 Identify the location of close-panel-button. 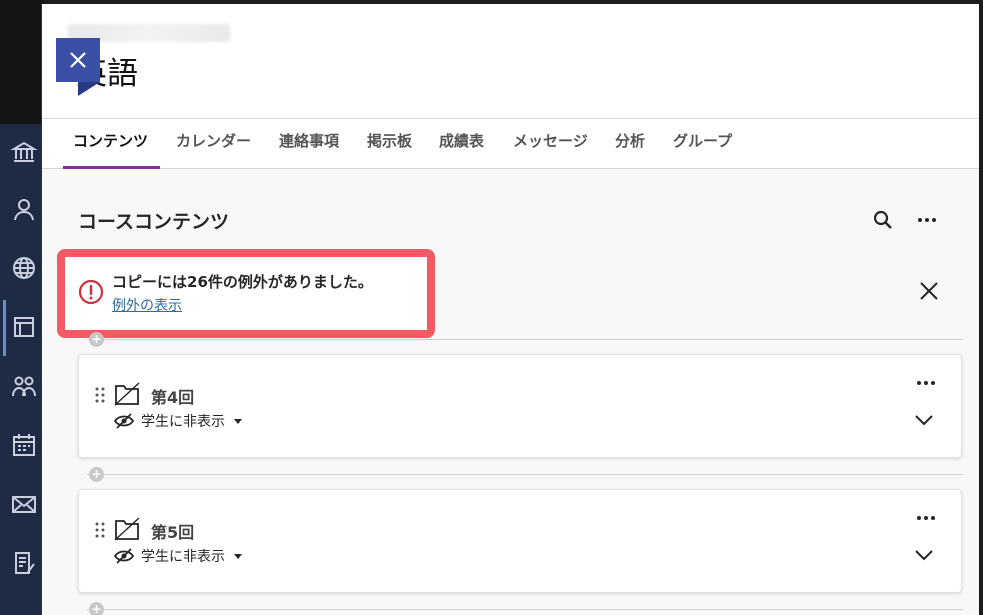
(78, 67).